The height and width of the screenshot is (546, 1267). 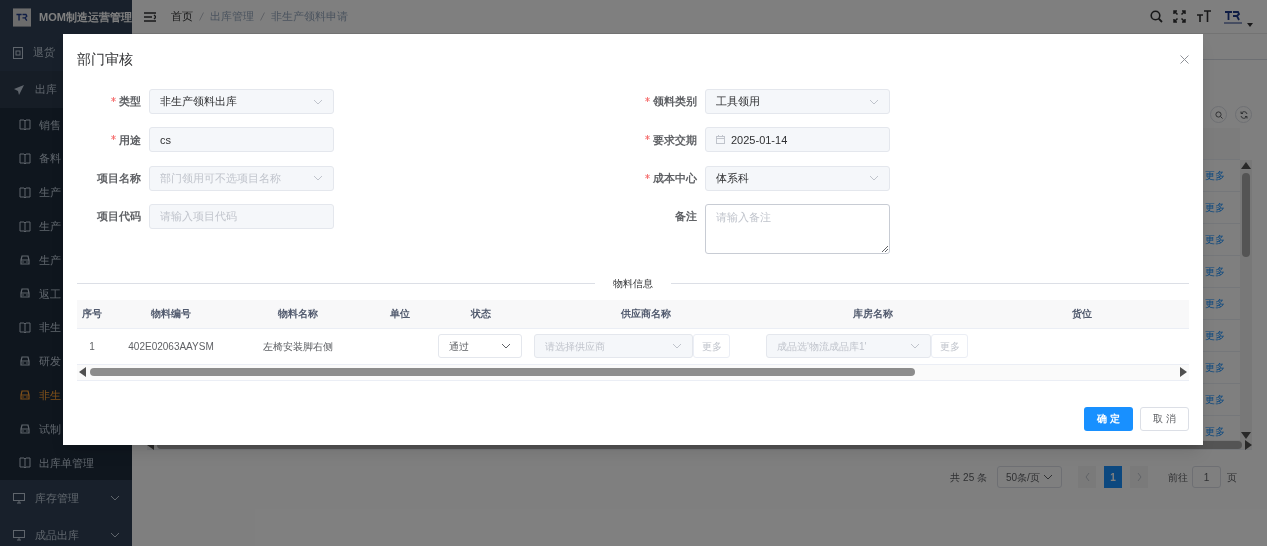 I want to click on field-label: 备注, so click(x=686, y=216).